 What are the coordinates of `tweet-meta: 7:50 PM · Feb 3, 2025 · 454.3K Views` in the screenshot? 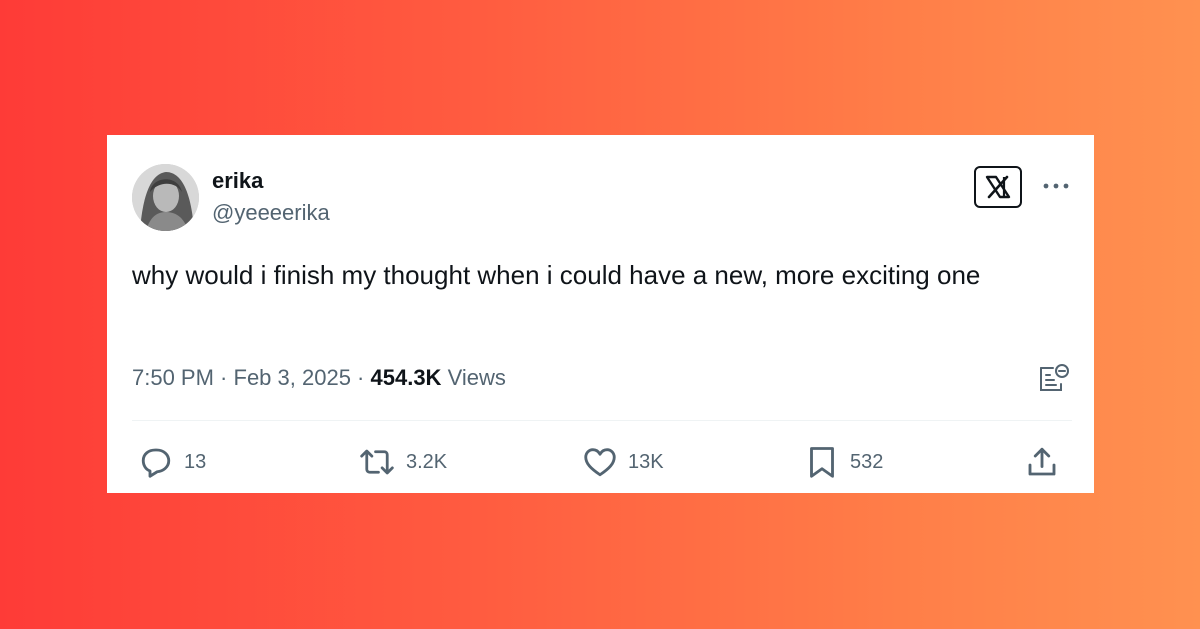 It's located at (319, 378).